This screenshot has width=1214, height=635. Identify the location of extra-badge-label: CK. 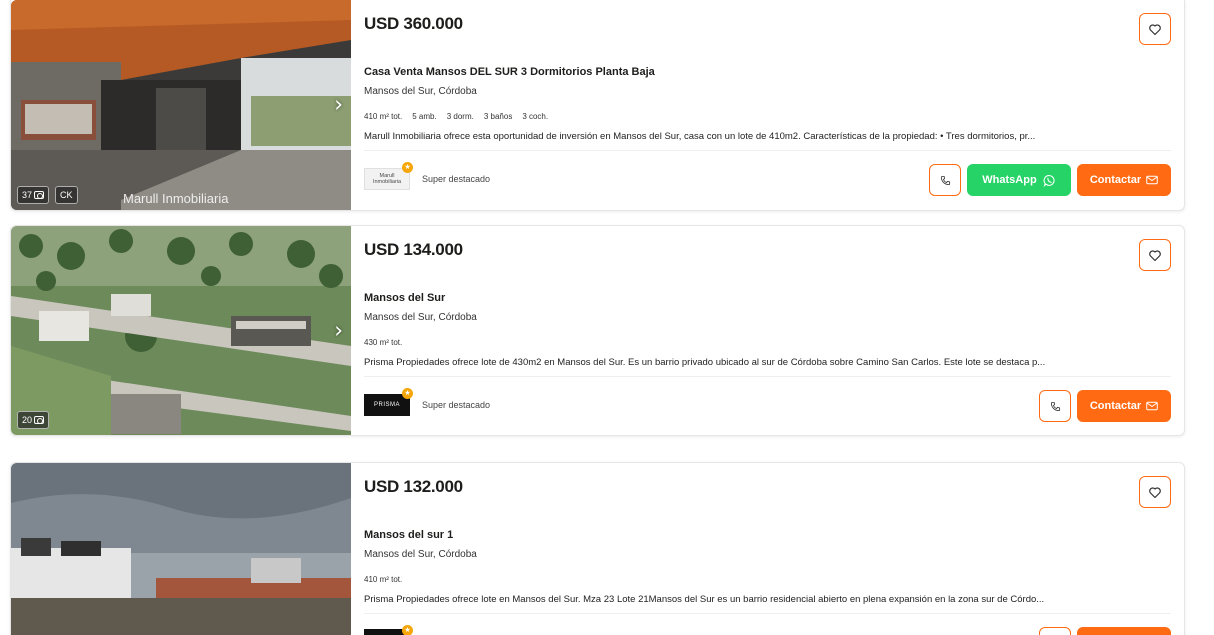
(66, 195).